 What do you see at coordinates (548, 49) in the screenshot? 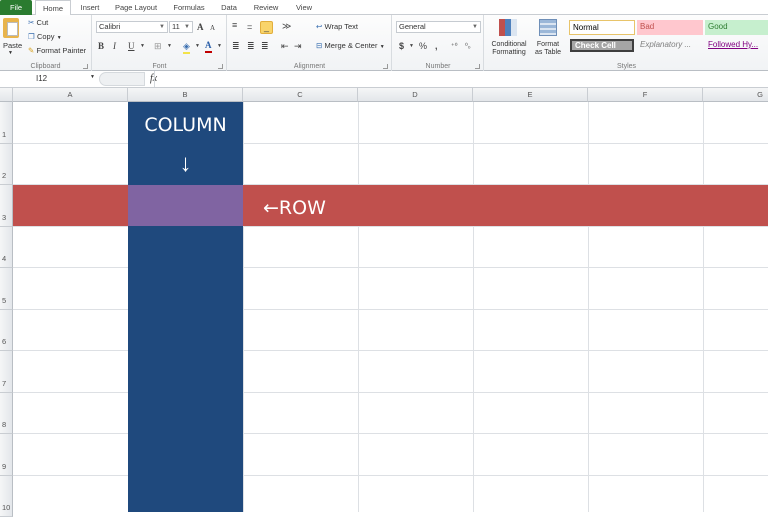
I see `format-as-table-button: Format as Table` at bounding box center [548, 49].